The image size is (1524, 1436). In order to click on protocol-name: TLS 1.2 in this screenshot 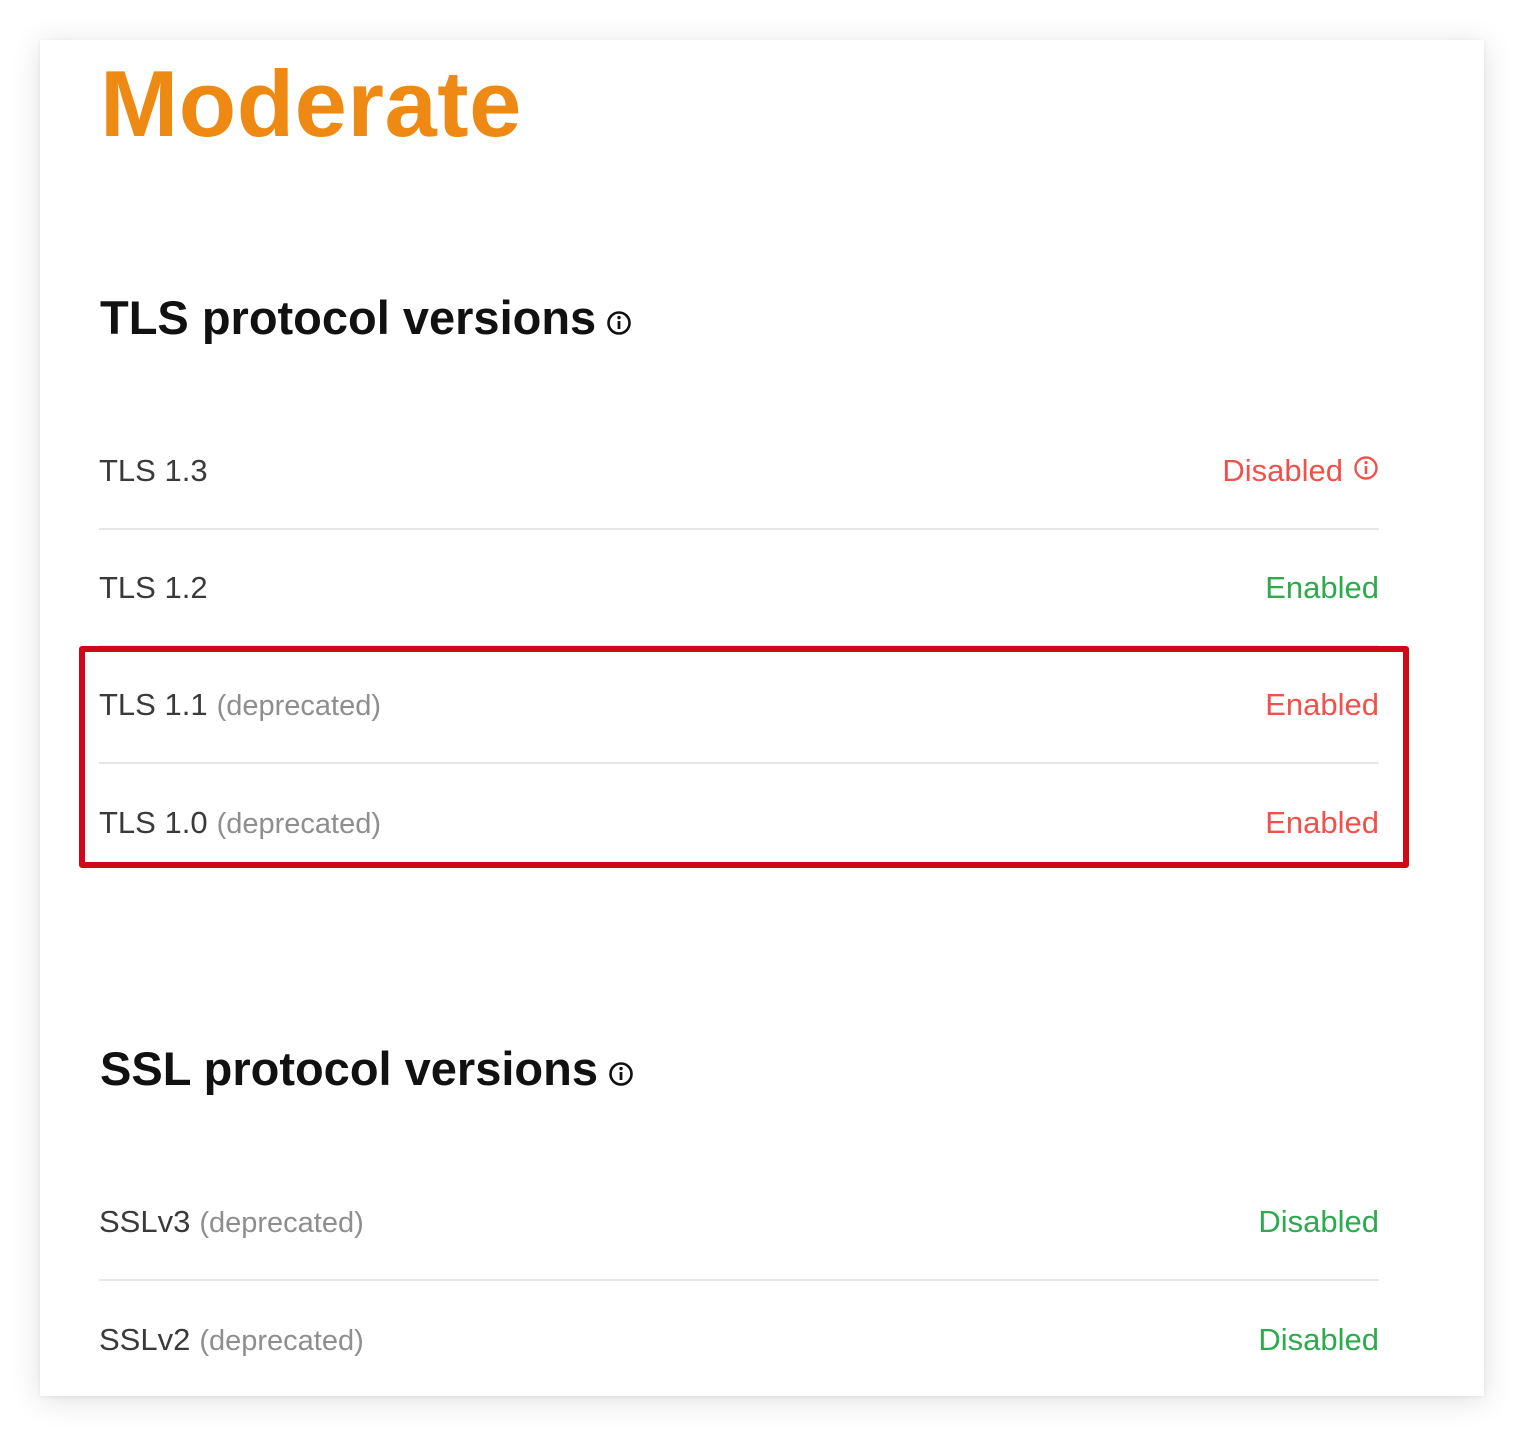, I will do `click(153, 587)`.